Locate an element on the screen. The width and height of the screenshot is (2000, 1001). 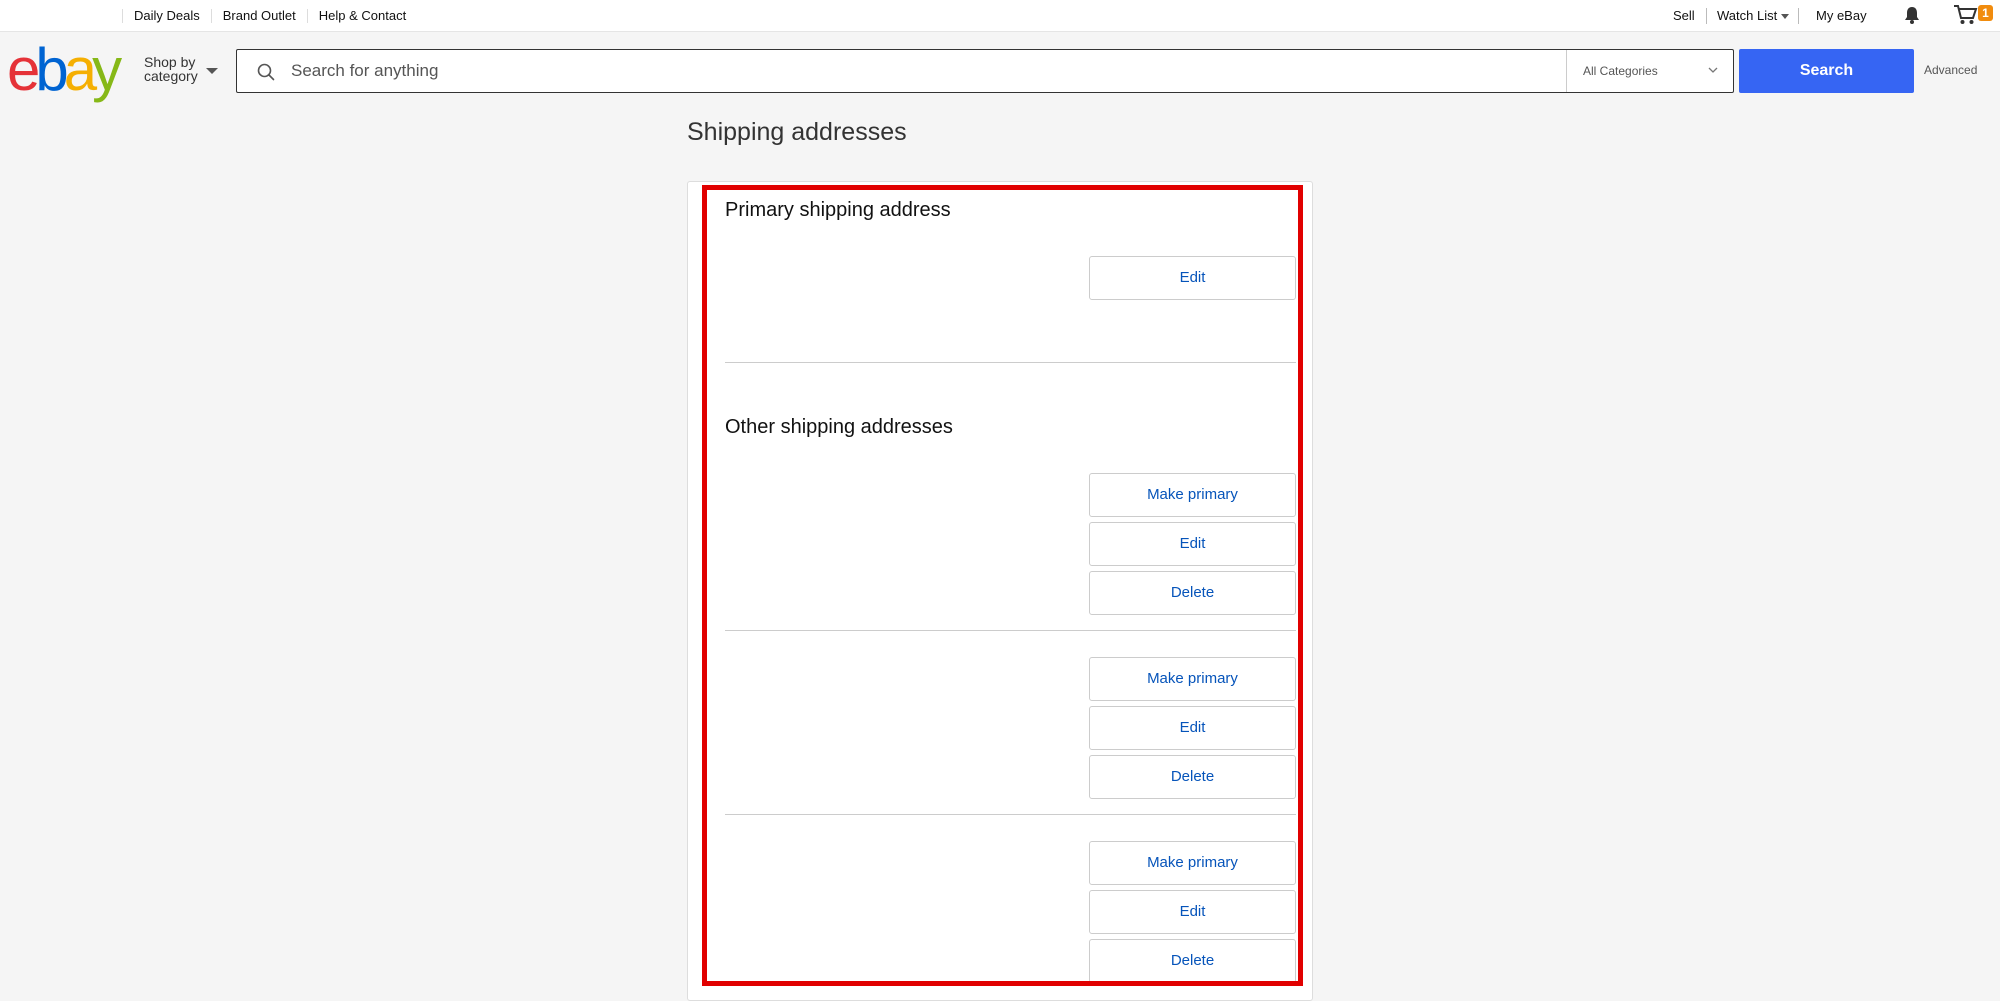
shop-by-category-button: Shop by category is located at coordinates (181, 69).